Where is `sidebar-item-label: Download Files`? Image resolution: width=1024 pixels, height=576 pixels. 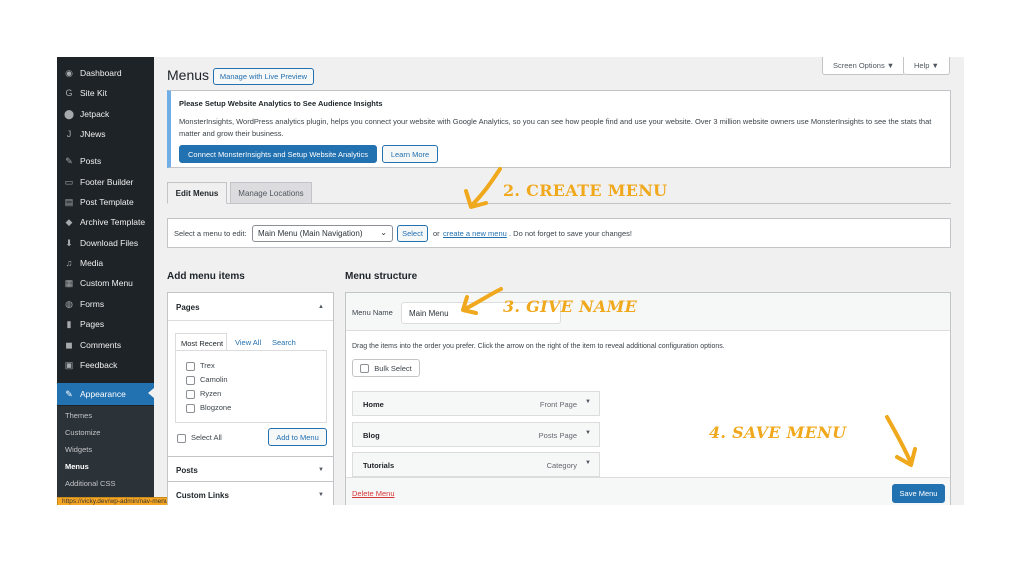 sidebar-item-label: Download Files is located at coordinates (109, 243).